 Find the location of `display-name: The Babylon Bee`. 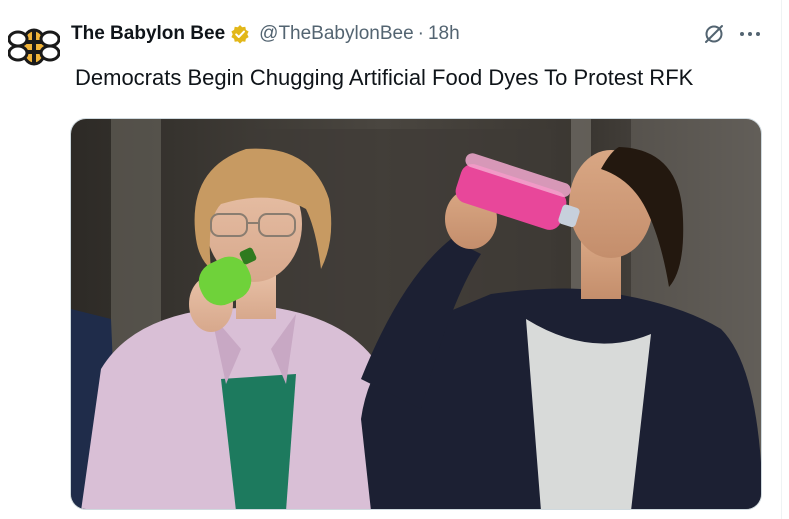

display-name: The Babylon Bee is located at coordinates (148, 34).